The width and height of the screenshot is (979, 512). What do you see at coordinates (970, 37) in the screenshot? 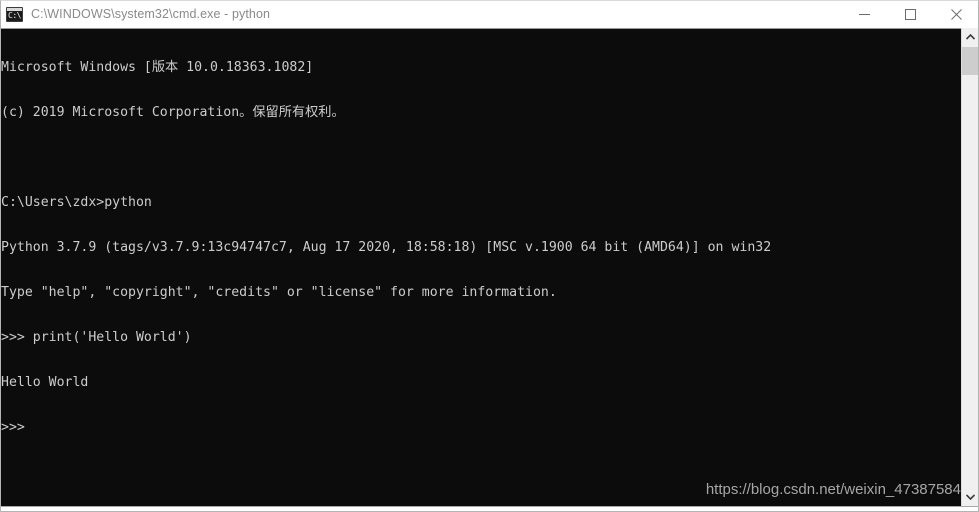
I see `chevron-up-icon` at bounding box center [970, 37].